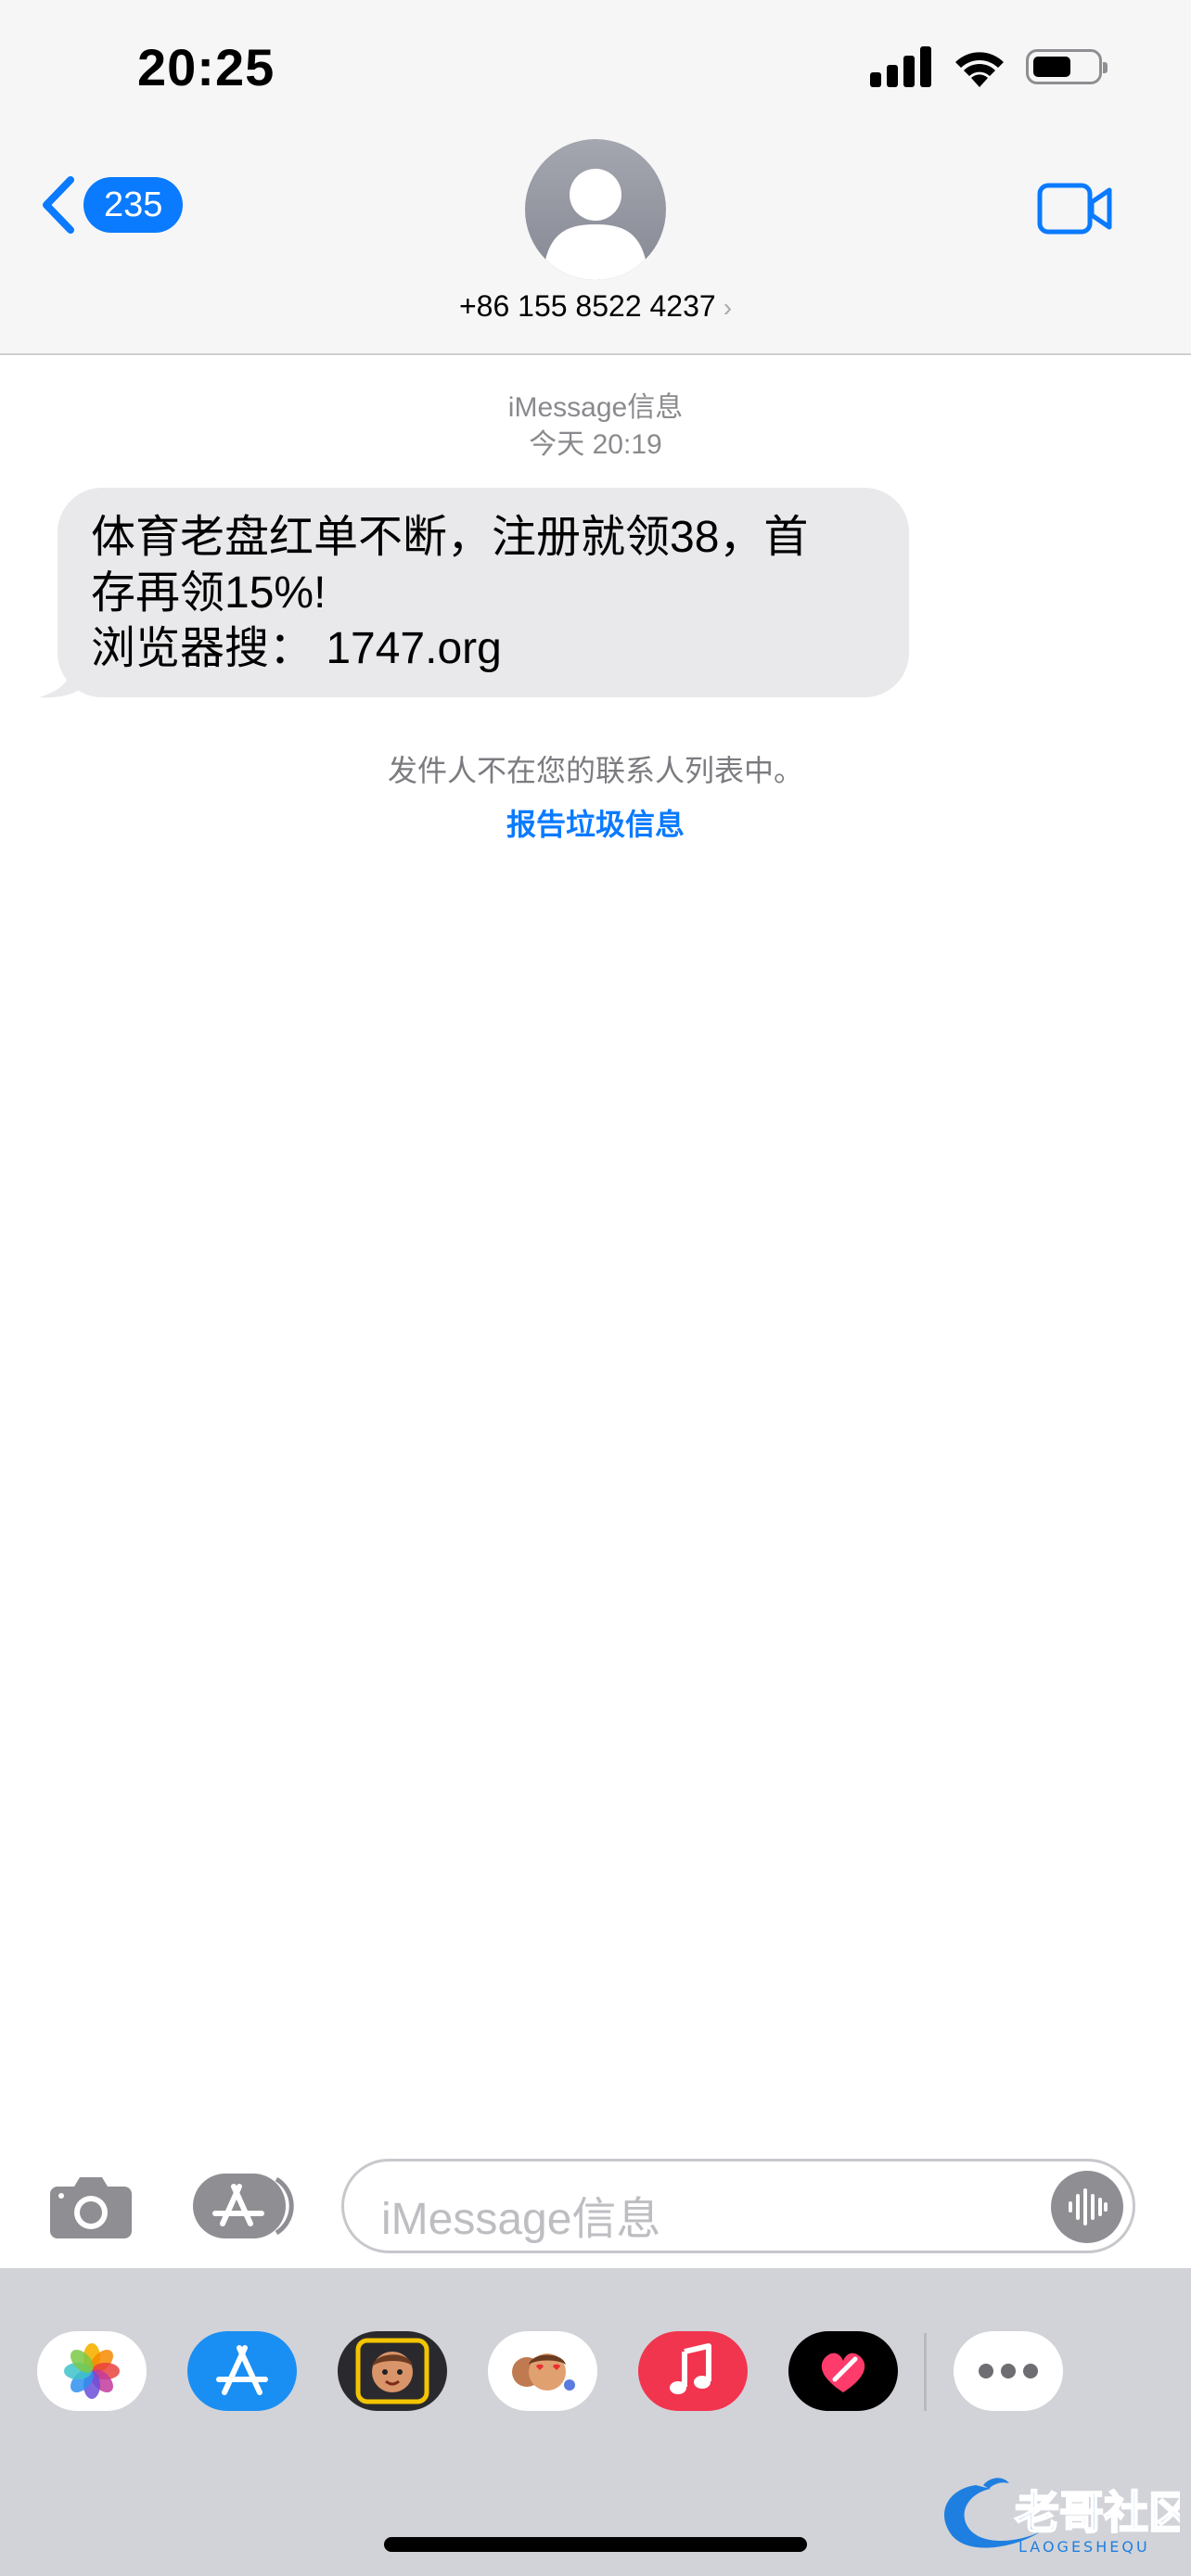  What do you see at coordinates (595, 426) in the screenshot?
I see `message-service-header: iMessage信息 今天 20:19` at bounding box center [595, 426].